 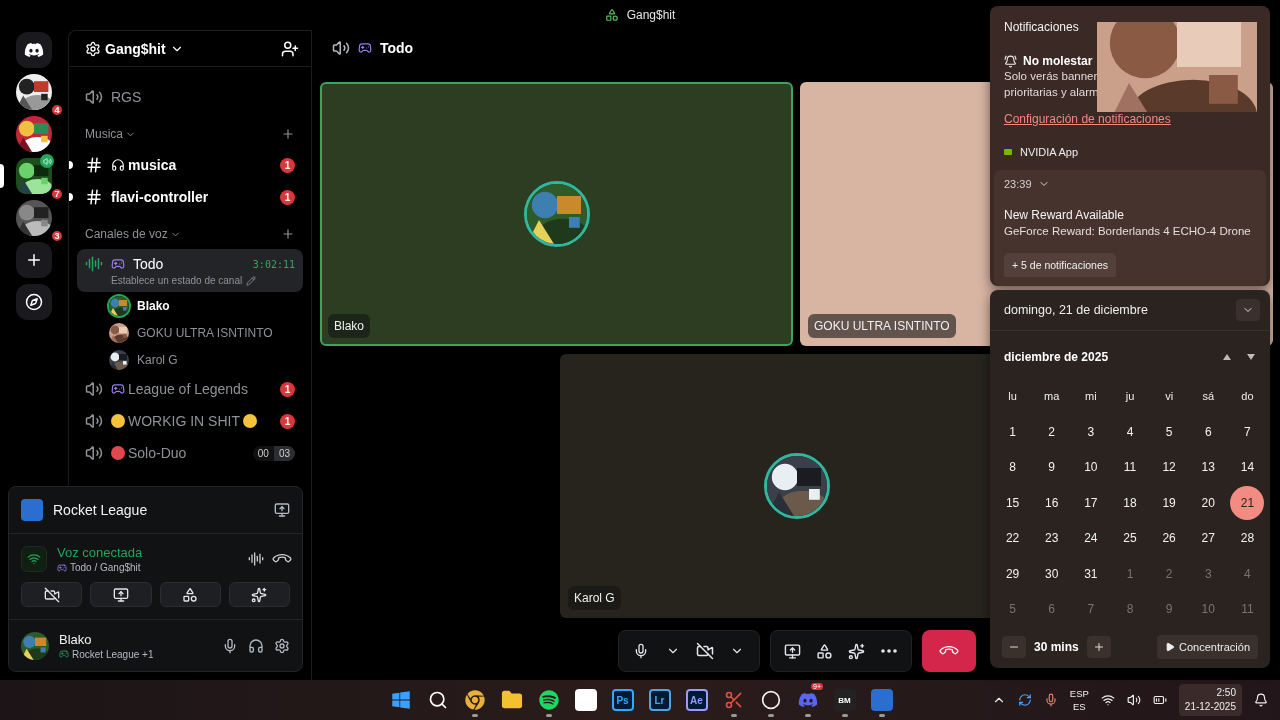 I want to click on voice-channel-item: Solo-Duo 00 03, so click(x=190, y=453).